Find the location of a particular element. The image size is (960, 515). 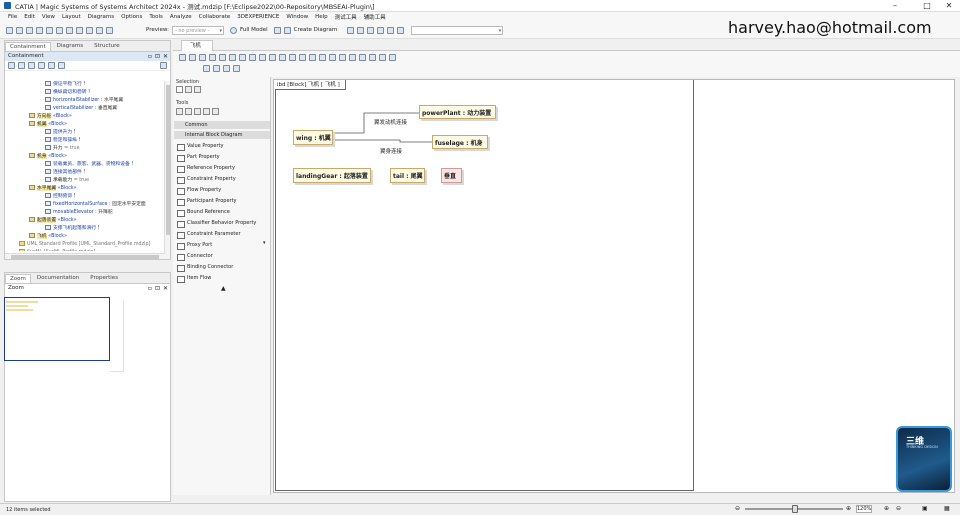

zoom-fit-icon: ⊕ is located at coordinates (886, 508).